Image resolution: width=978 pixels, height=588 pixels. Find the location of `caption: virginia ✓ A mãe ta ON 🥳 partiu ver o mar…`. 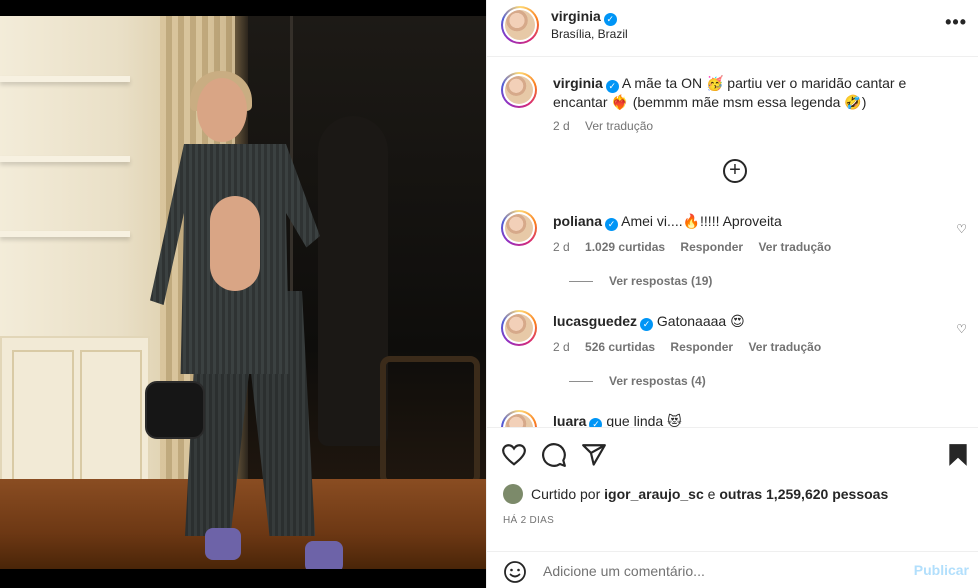

caption: virginia ✓ A mãe ta ON 🥳 partiu ver o mar… is located at coordinates (736, 112).